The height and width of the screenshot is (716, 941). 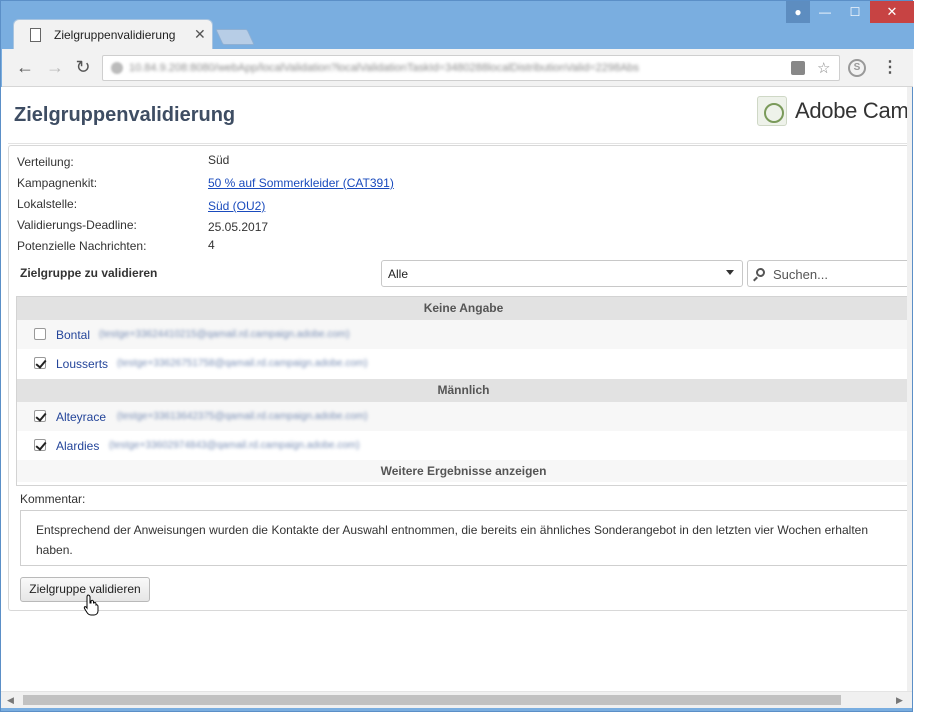 What do you see at coordinates (77, 446) in the screenshot?
I see `recipient-name: Alardies` at bounding box center [77, 446].